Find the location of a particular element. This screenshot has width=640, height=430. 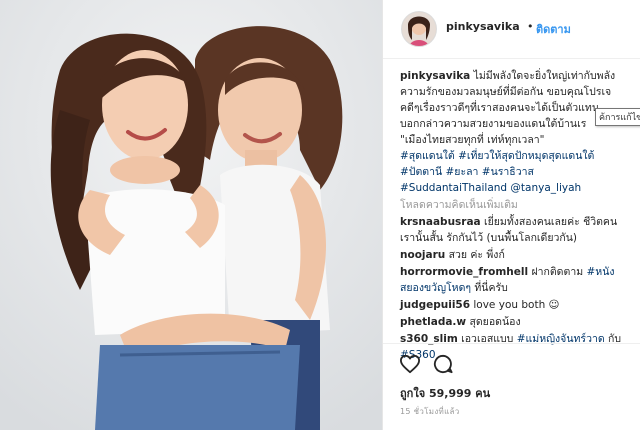

comment-username: horrormovie_fromhell is located at coordinates (464, 272).